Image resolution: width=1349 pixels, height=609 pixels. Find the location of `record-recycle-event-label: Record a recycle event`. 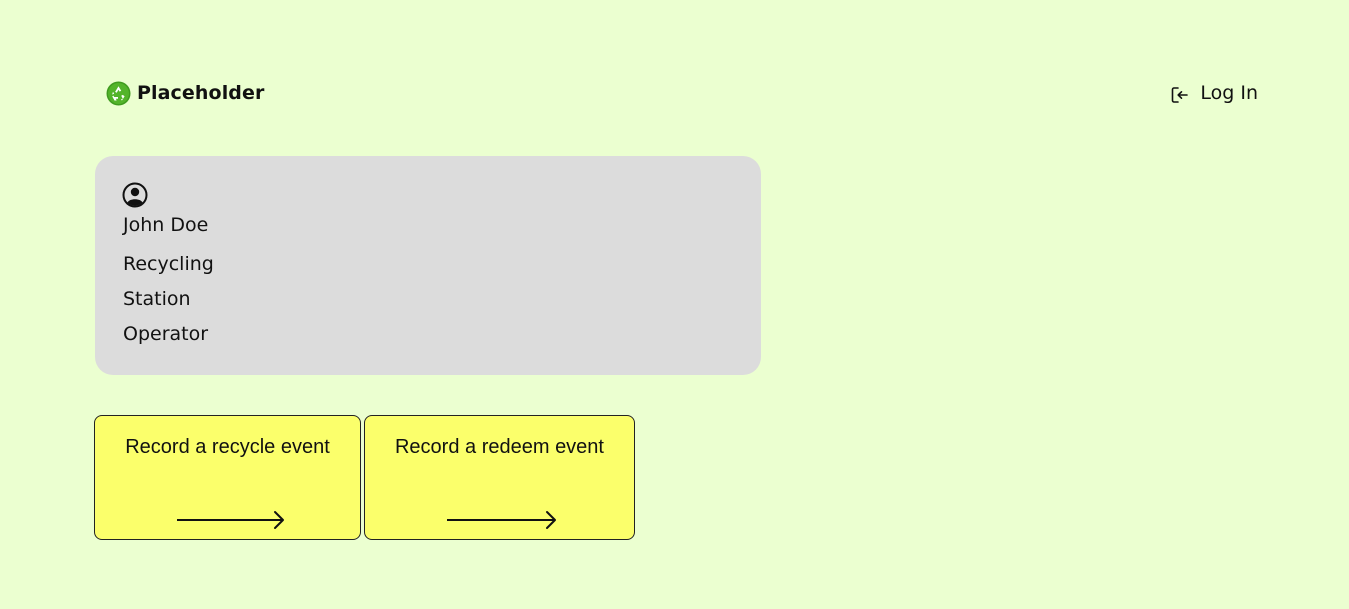

record-recycle-event-label: Record a recycle event is located at coordinates (227, 447).